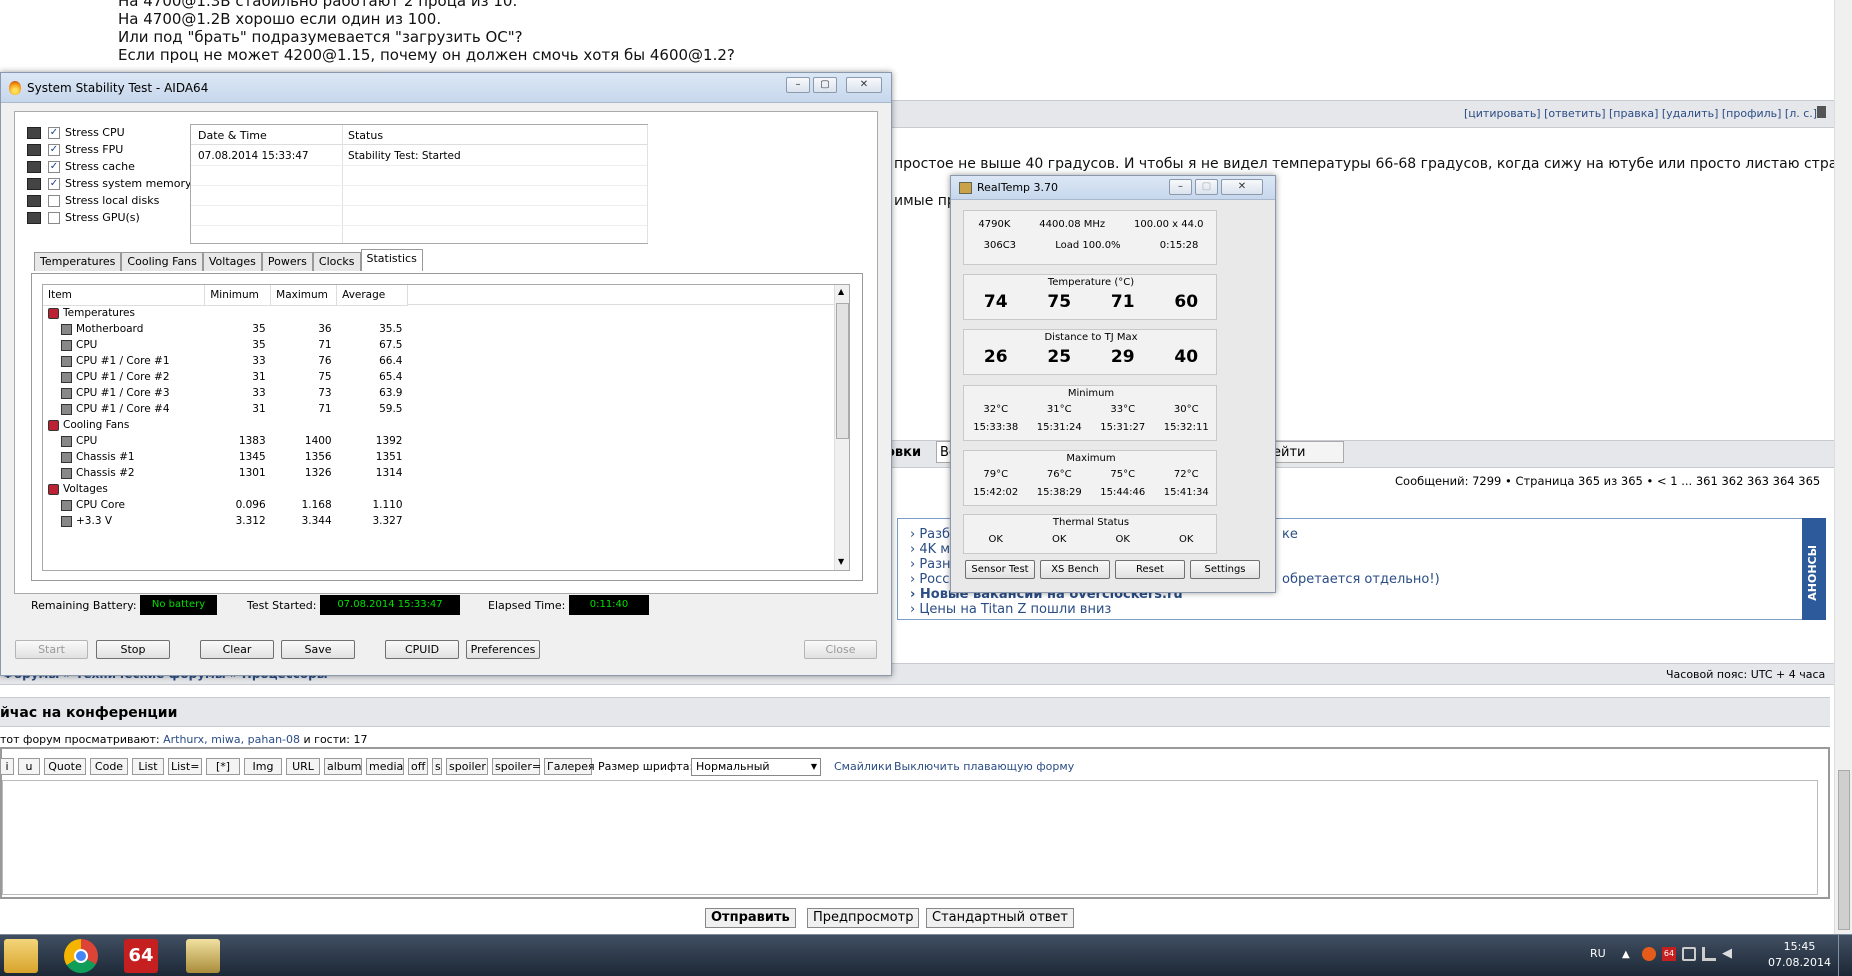 This screenshot has width=1852, height=976. Describe the element at coordinates (343, 766) in the screenshot. I see `editor-button: album` at that location.